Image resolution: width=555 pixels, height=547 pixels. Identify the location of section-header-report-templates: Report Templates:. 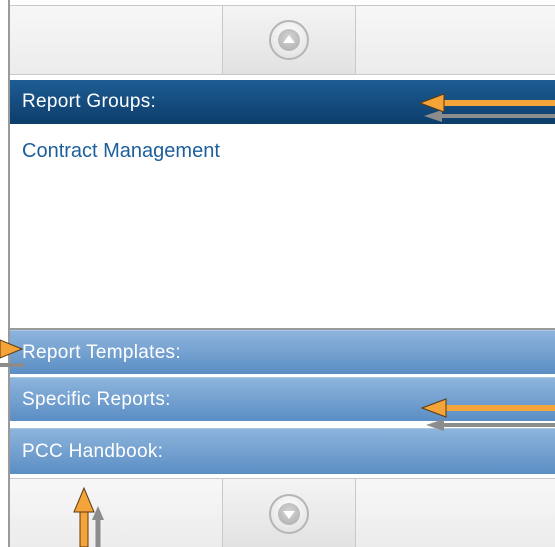
(282, 352).